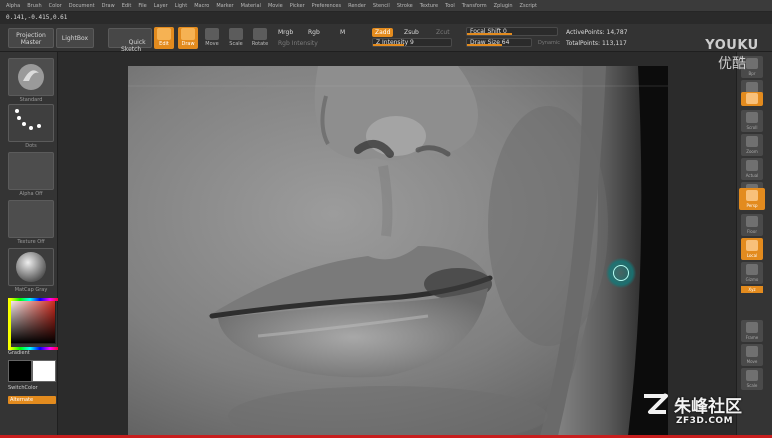  I want to click on gizmo-button: Gizmo, so click(752, 273).